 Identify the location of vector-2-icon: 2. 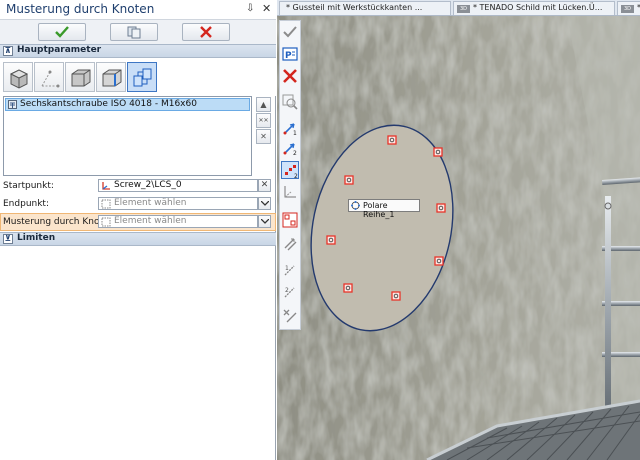
(290, 149).